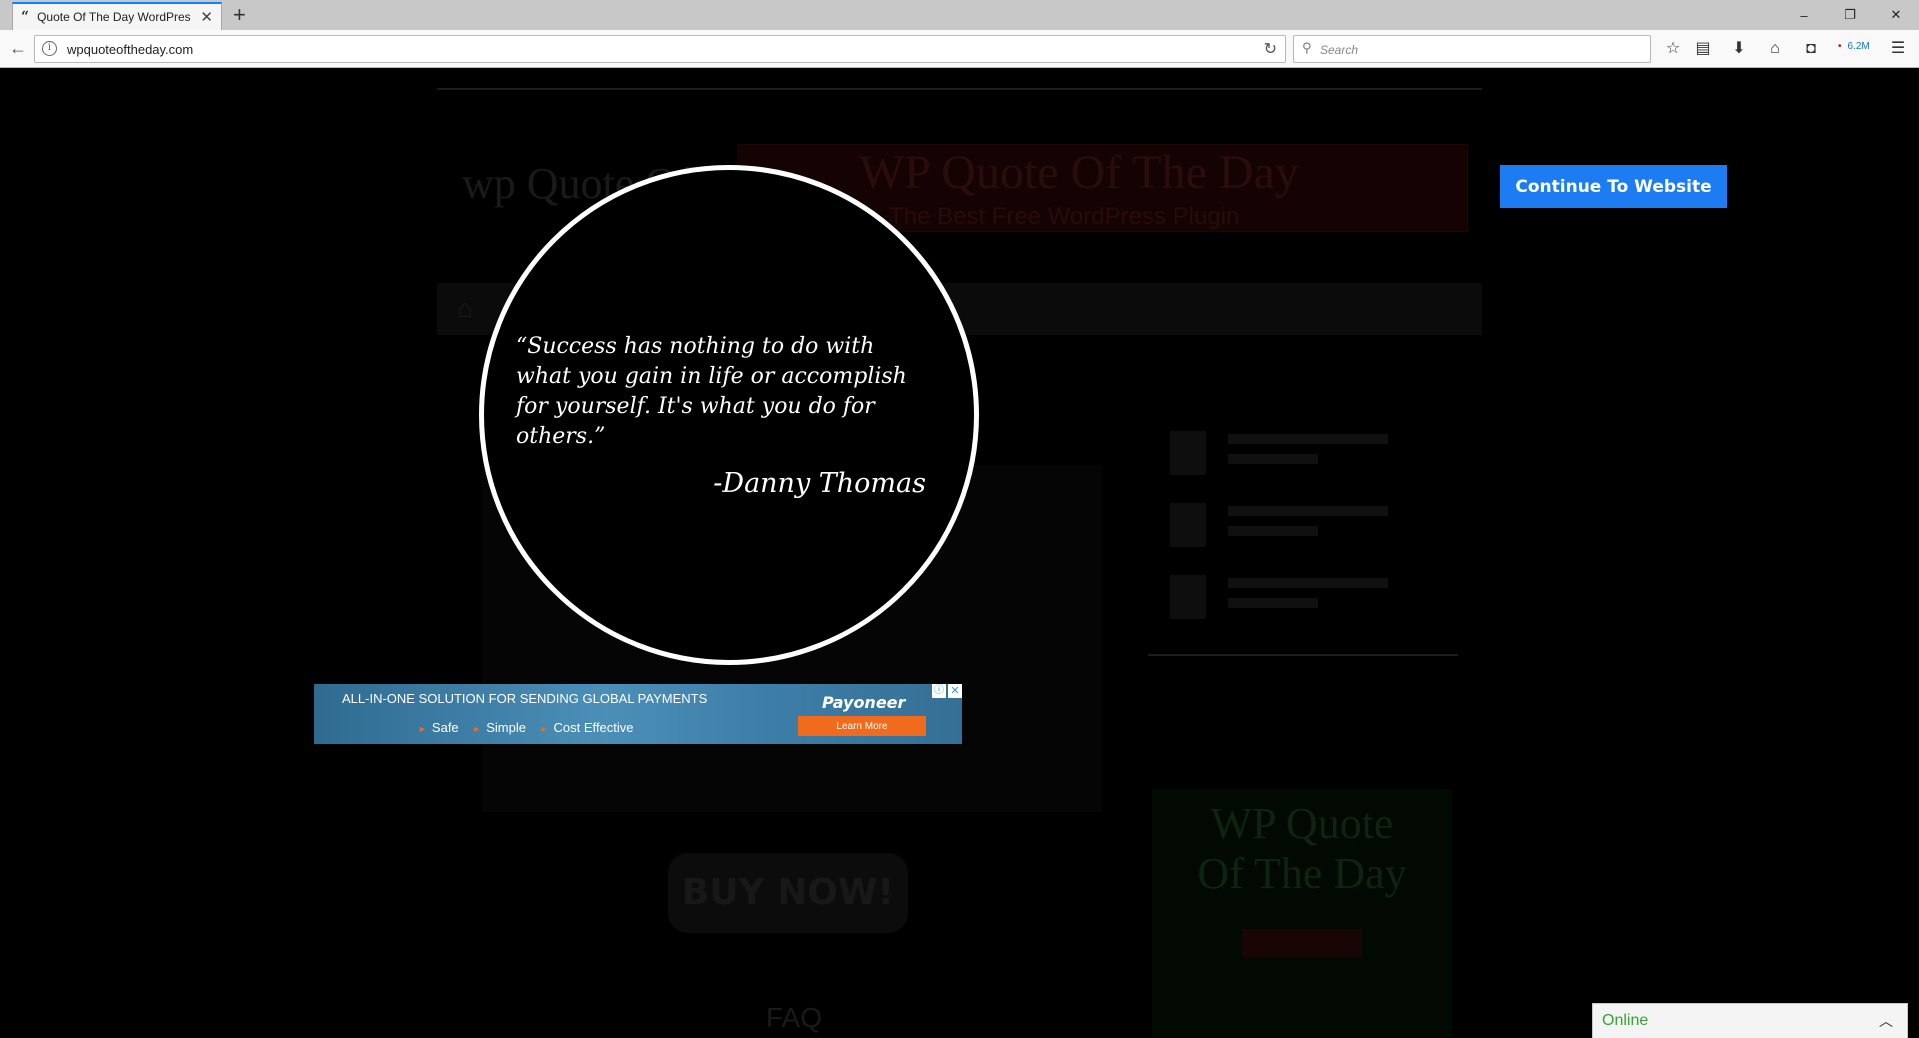 This screenshot has height=1038, width=1919. Describe the element at coordinates (1625, 1020) in the screenshot. I see `chat-status: Online` at that location.